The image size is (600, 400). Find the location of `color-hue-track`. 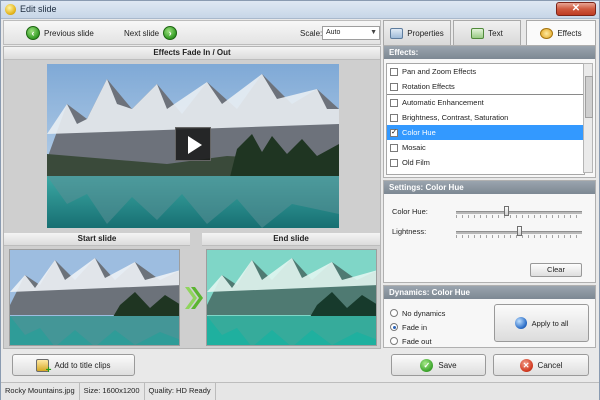

color-hue-track is located at coordinates (519, 212).